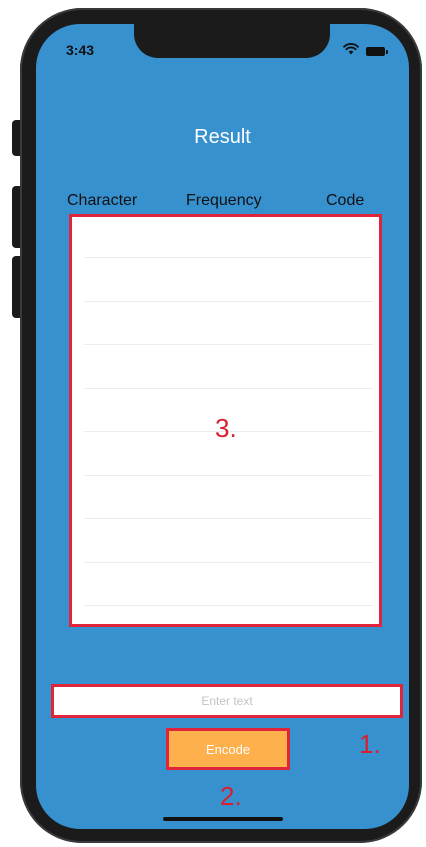 The image size is (426, 847). I want to click on annotation-2: 2., so click(231, 796).